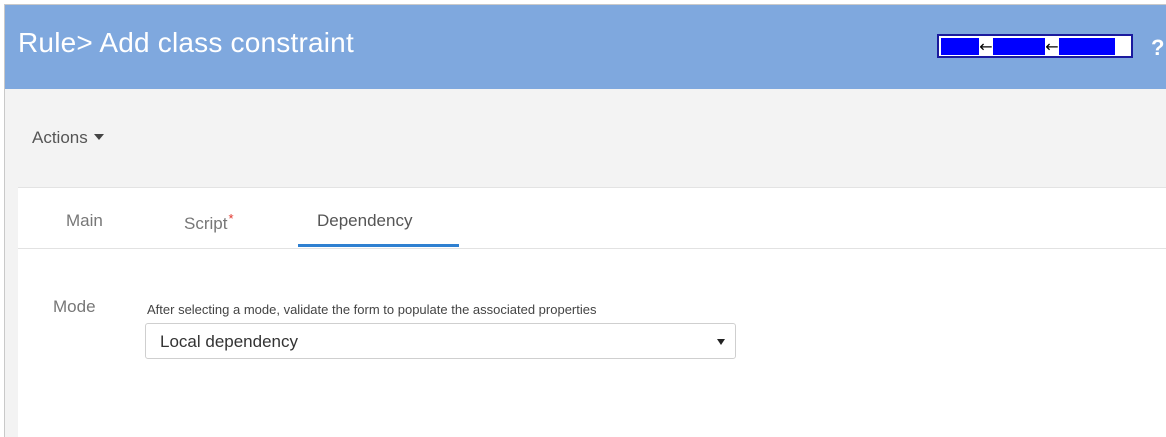 The width and height of the screenshot is (1166, 437). Describe the element at coordinates (1157, 48) in the screenshot. I see `help-icon: ?` at that location.